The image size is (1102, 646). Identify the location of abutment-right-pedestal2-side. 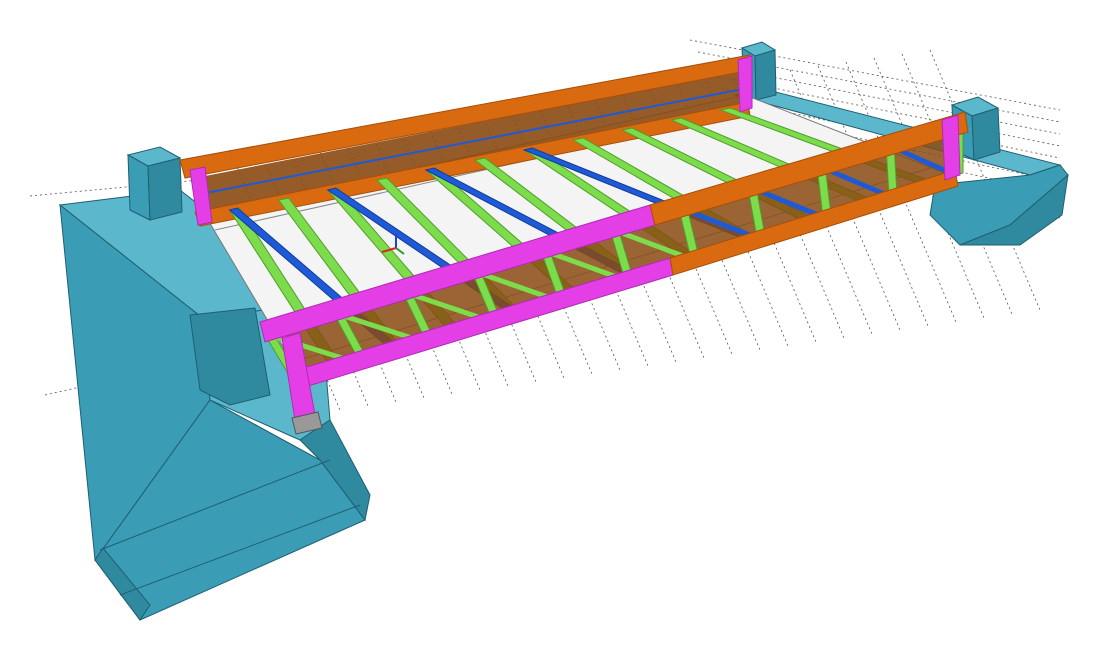
(986, 134).